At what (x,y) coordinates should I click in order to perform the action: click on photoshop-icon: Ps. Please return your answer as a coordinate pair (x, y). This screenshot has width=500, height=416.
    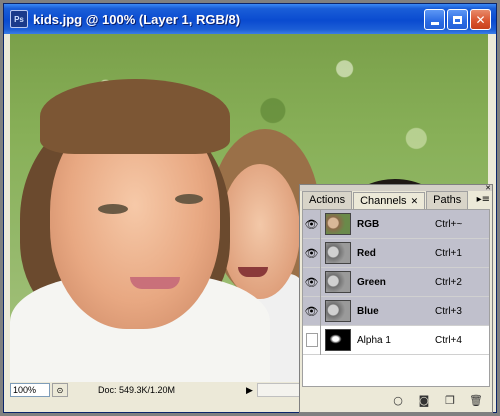
    Looking at the image, I should click on (19, 19).